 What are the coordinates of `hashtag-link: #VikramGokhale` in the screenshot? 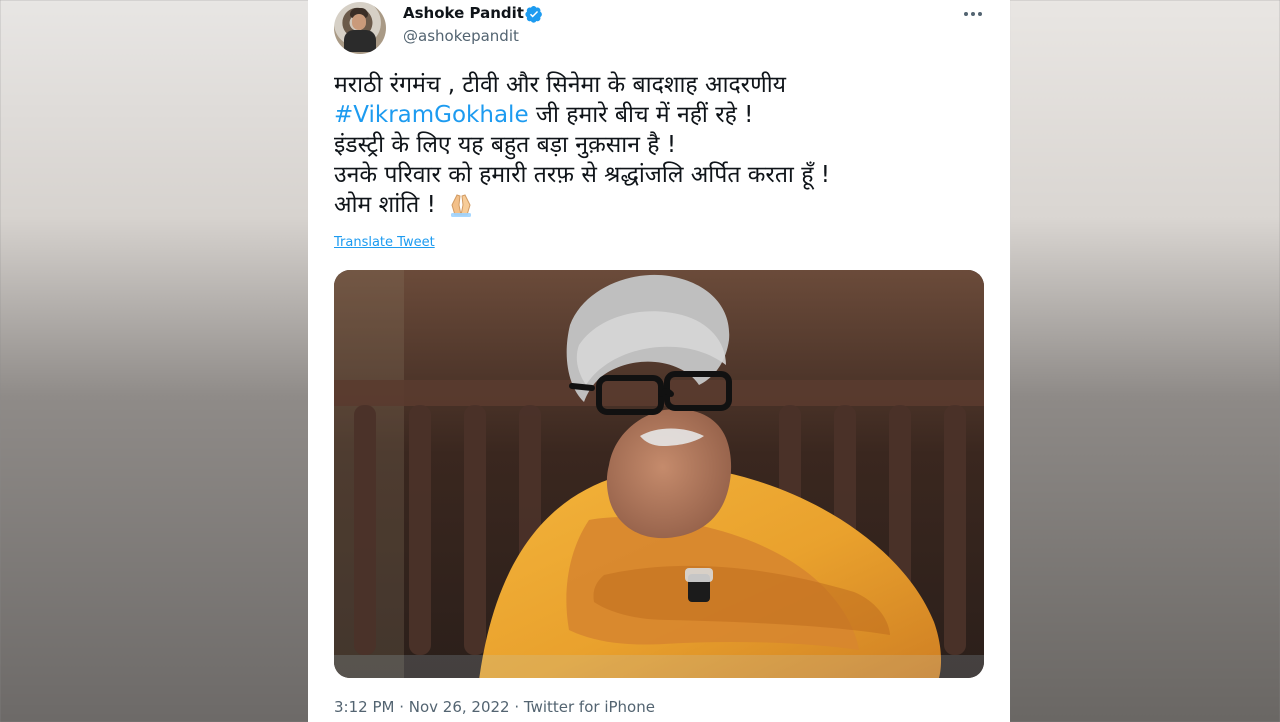 It's located at (431, 115).